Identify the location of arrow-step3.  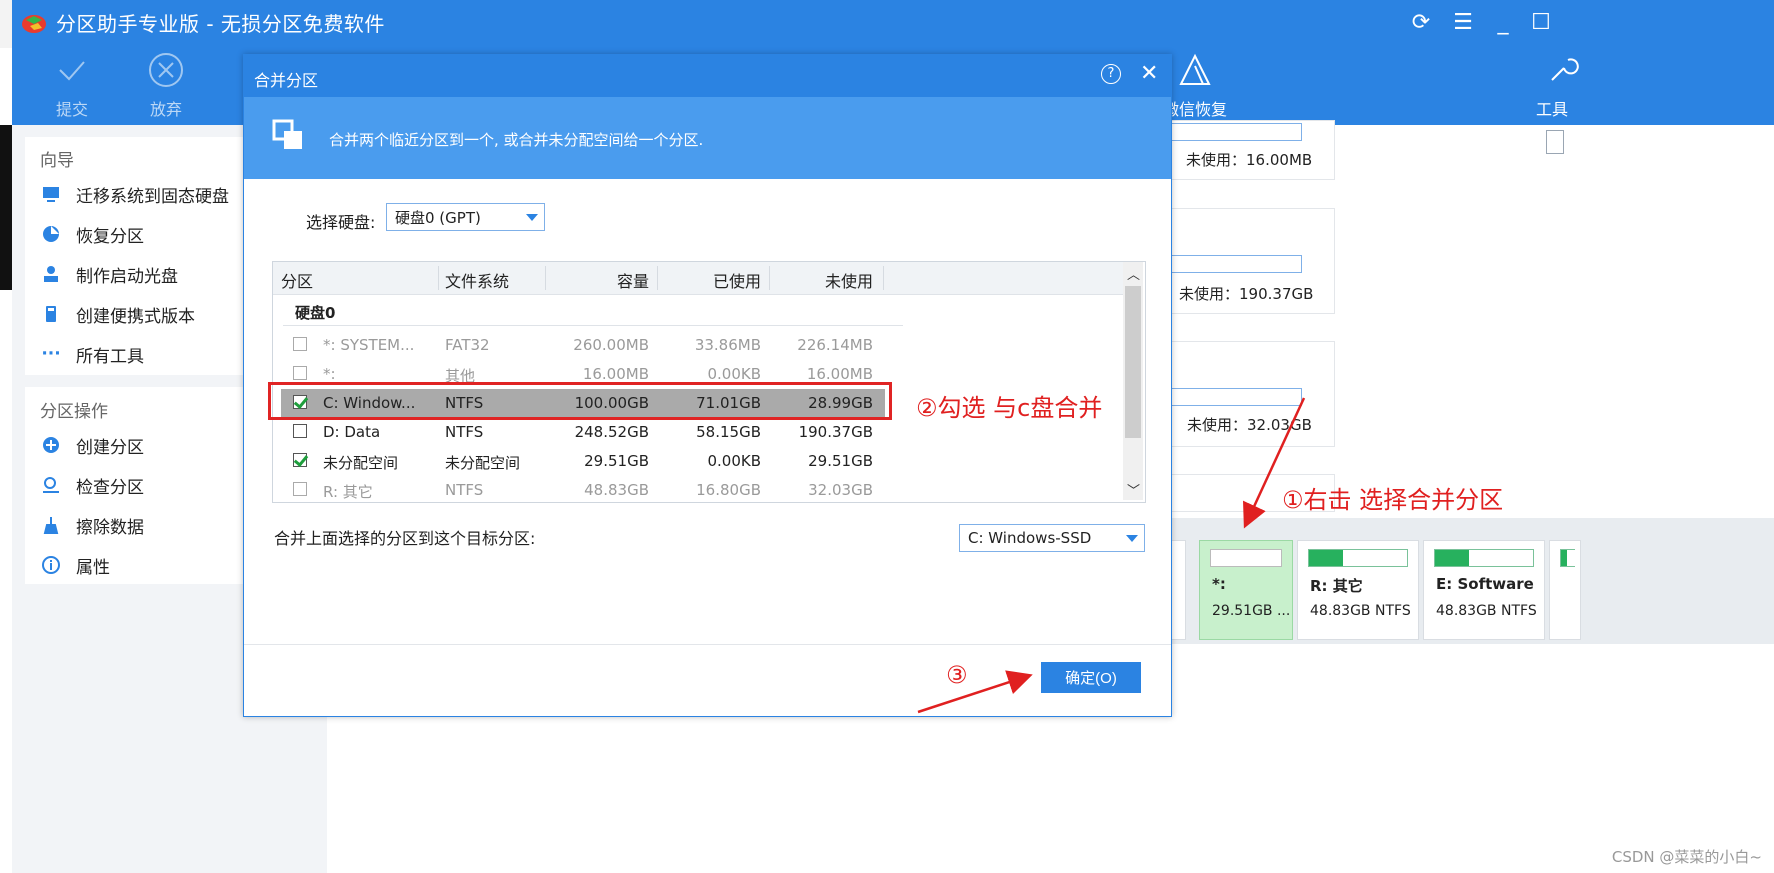
(975, 692).